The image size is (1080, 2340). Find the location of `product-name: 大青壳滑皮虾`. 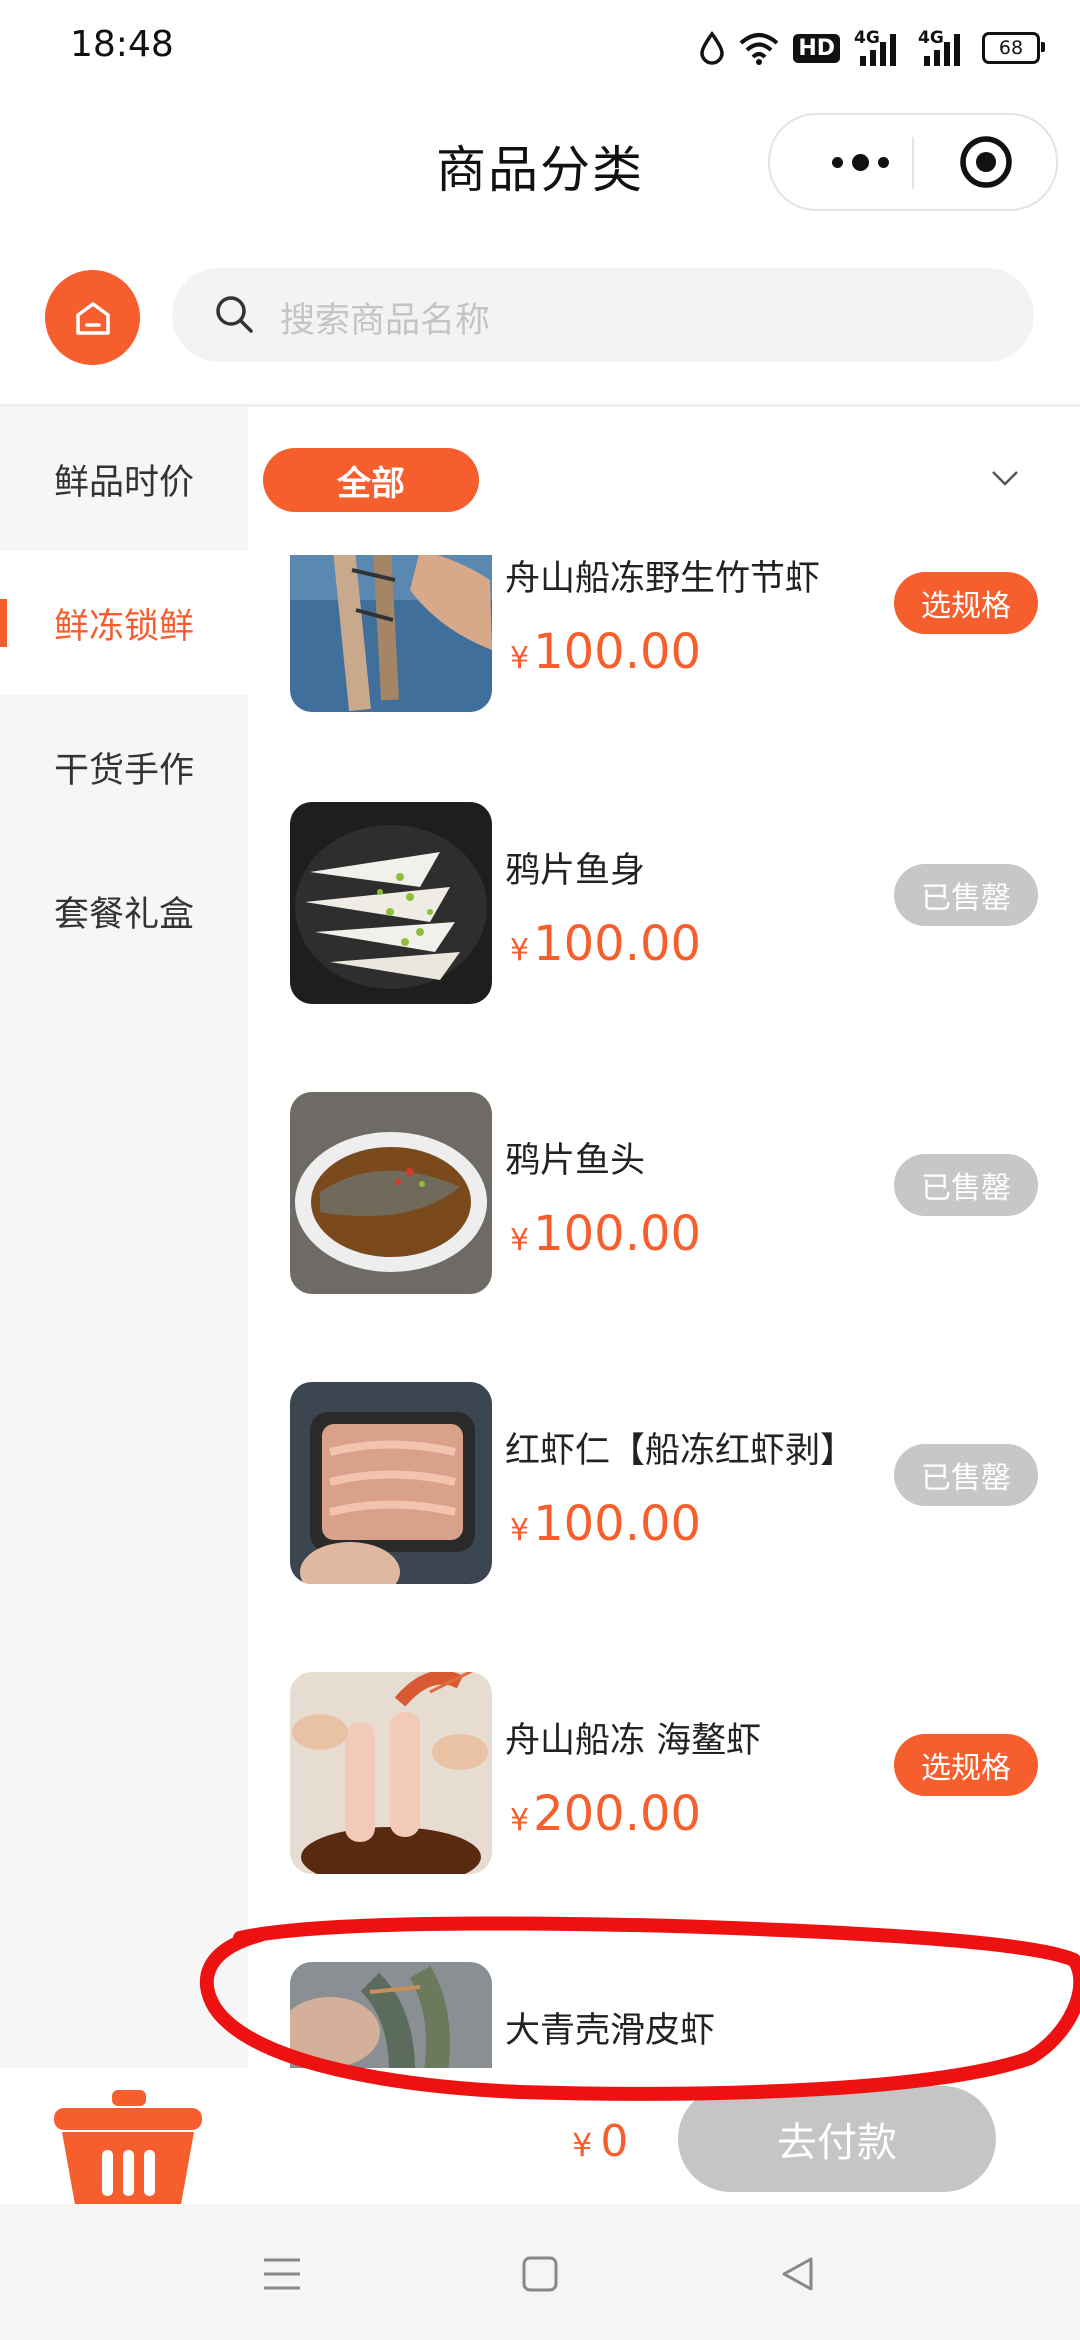

product-name: 大青壳滑皮虾 is located at coordinates (610, 2031).